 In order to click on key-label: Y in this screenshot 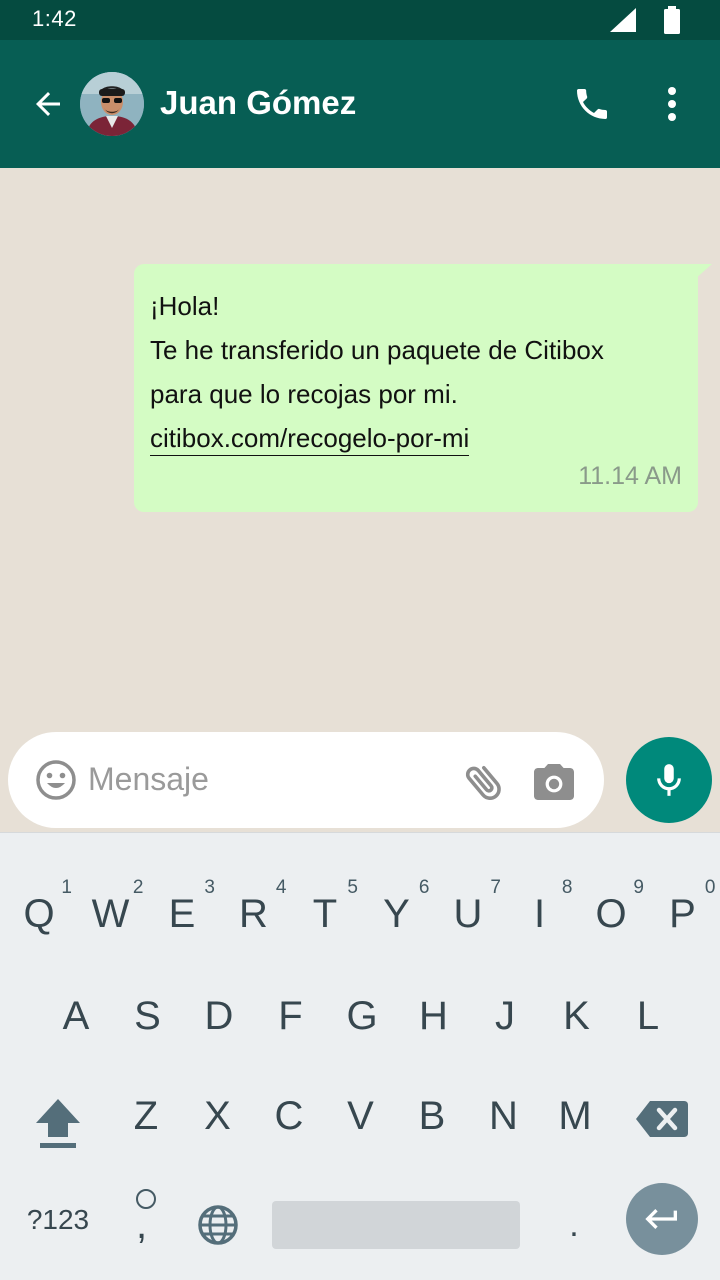, I will do `click(396, 913)`.